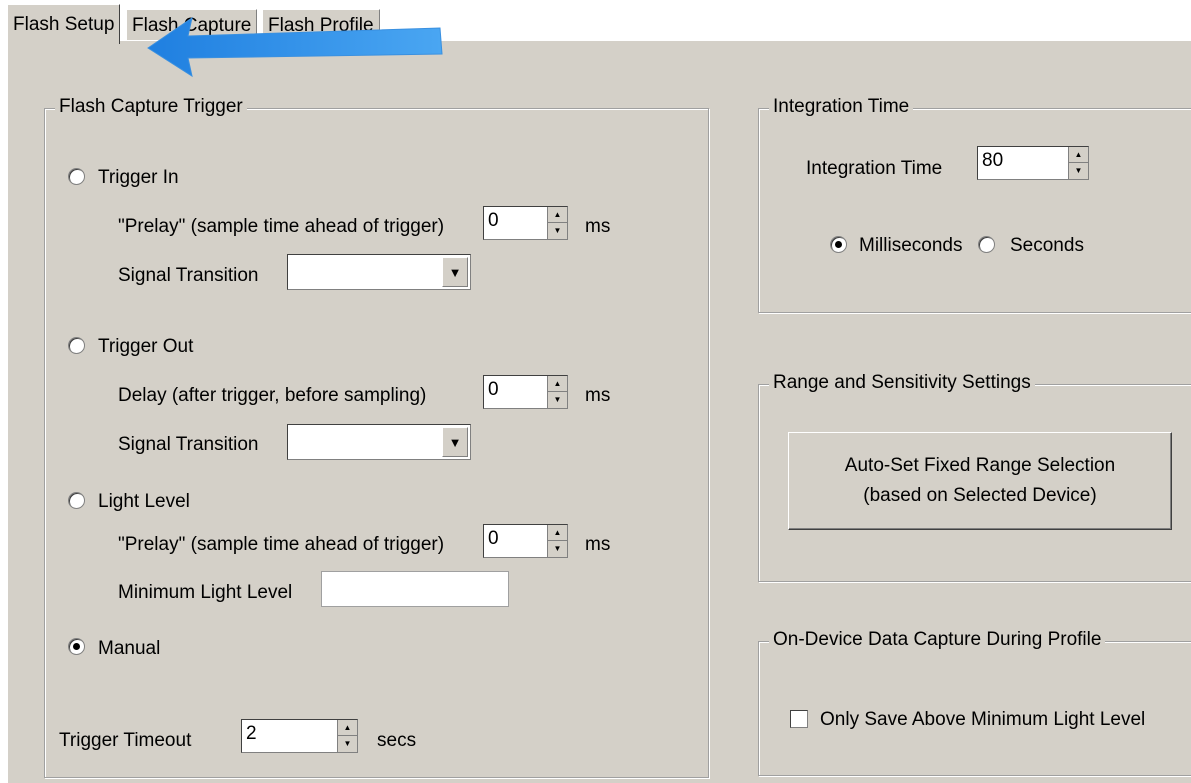 The image size is (1191, 783). What do you see at coordinates (937, 640) in the screenshot?
I see `group-title: On-Device Data Capture During Profile` at bounding box center [937, 640].